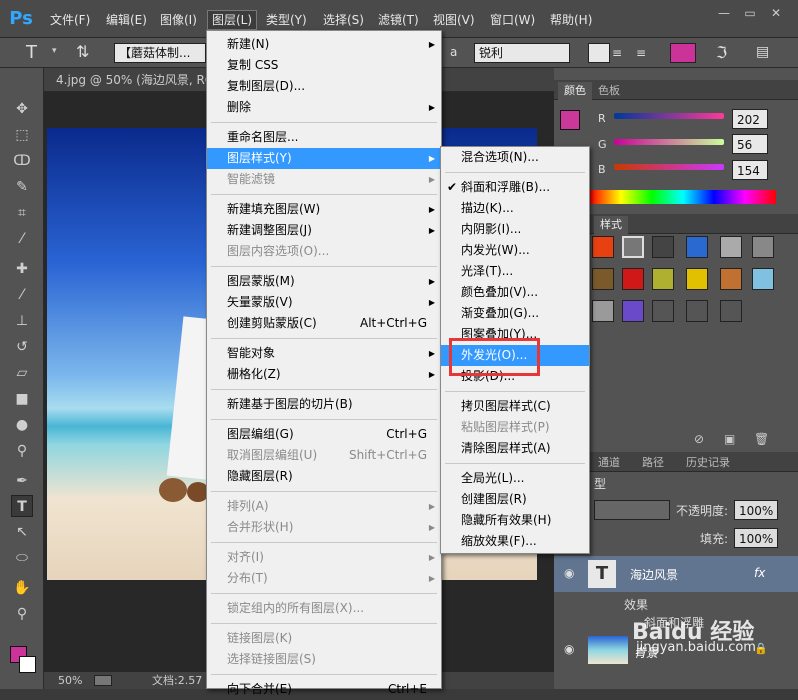 The image size is (798, 700). Describe the element at coordinates (515, 406) in the screenshot. I see `style-menu-item: 拷贝图层样式(C)` at that location.